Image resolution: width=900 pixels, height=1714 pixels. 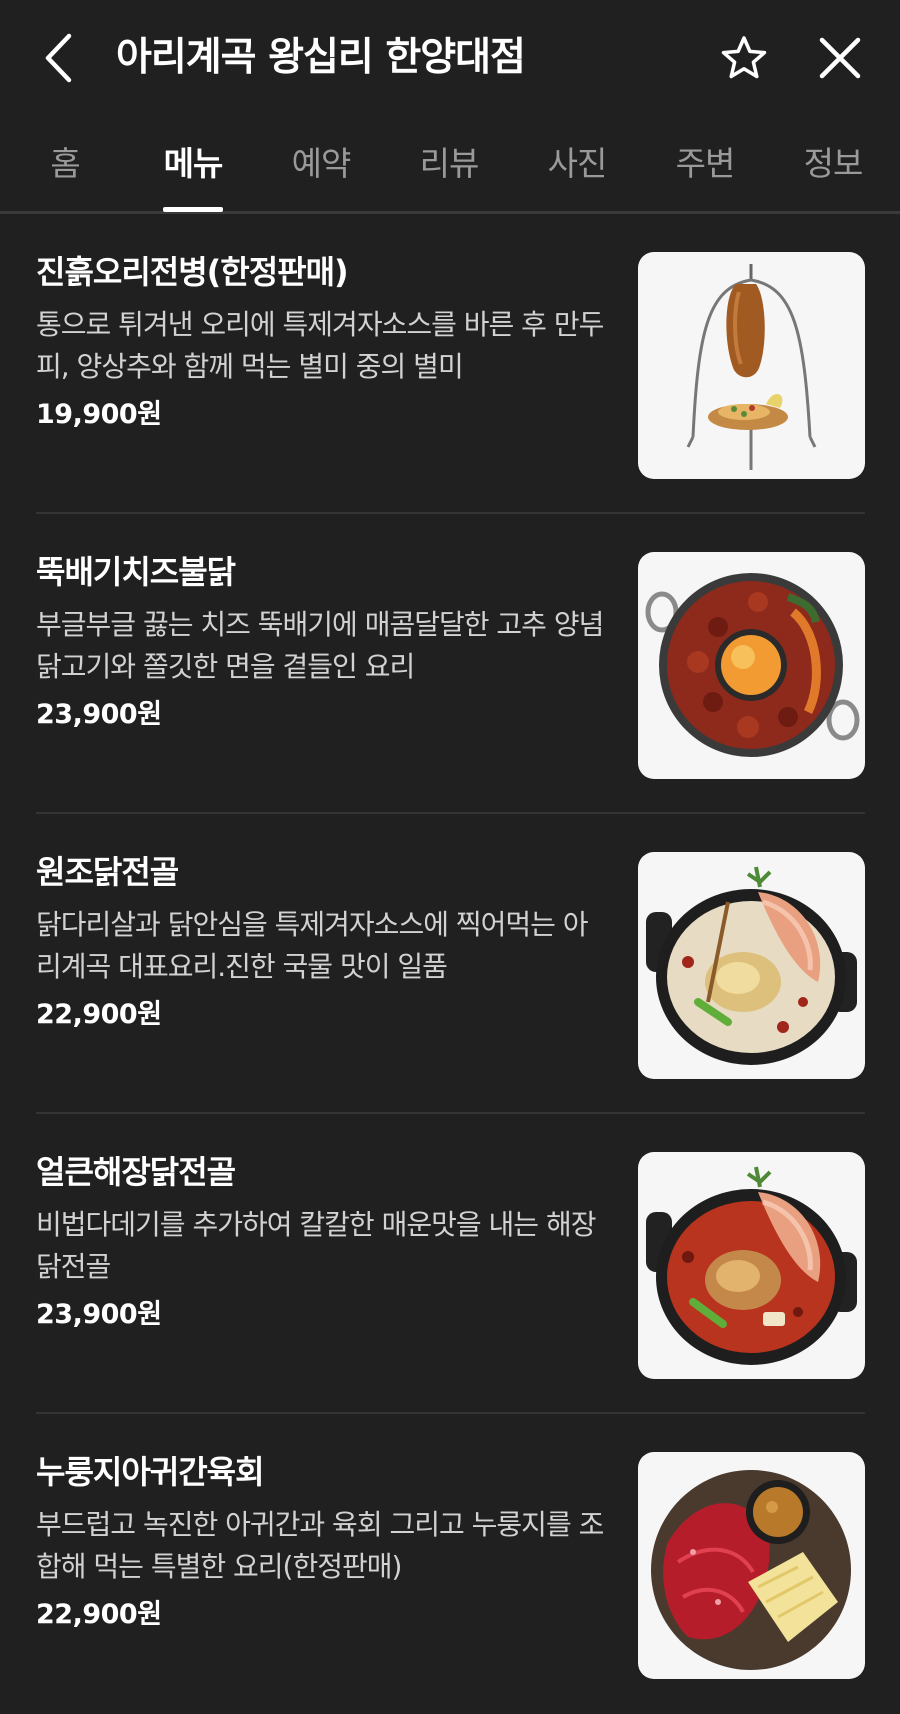 What do you see at coordinates (65, 163) in the screenshot?
I see `tab-home: 홈` at bounding box center [65, 163].